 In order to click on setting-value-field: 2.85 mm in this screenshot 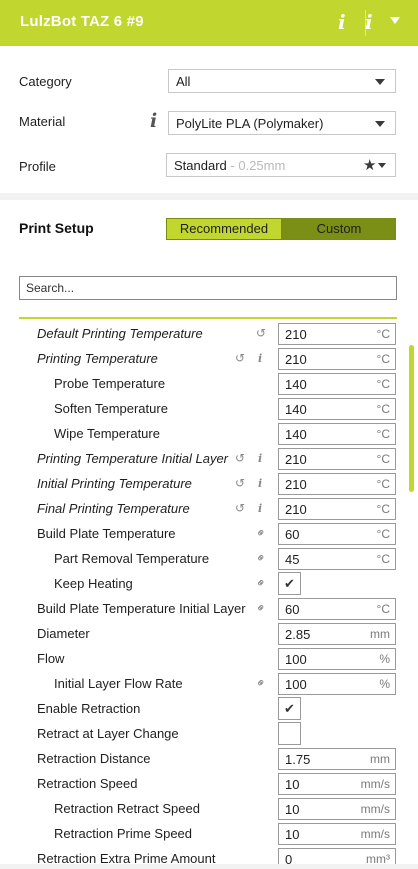, I will do `click(337, 634)`.